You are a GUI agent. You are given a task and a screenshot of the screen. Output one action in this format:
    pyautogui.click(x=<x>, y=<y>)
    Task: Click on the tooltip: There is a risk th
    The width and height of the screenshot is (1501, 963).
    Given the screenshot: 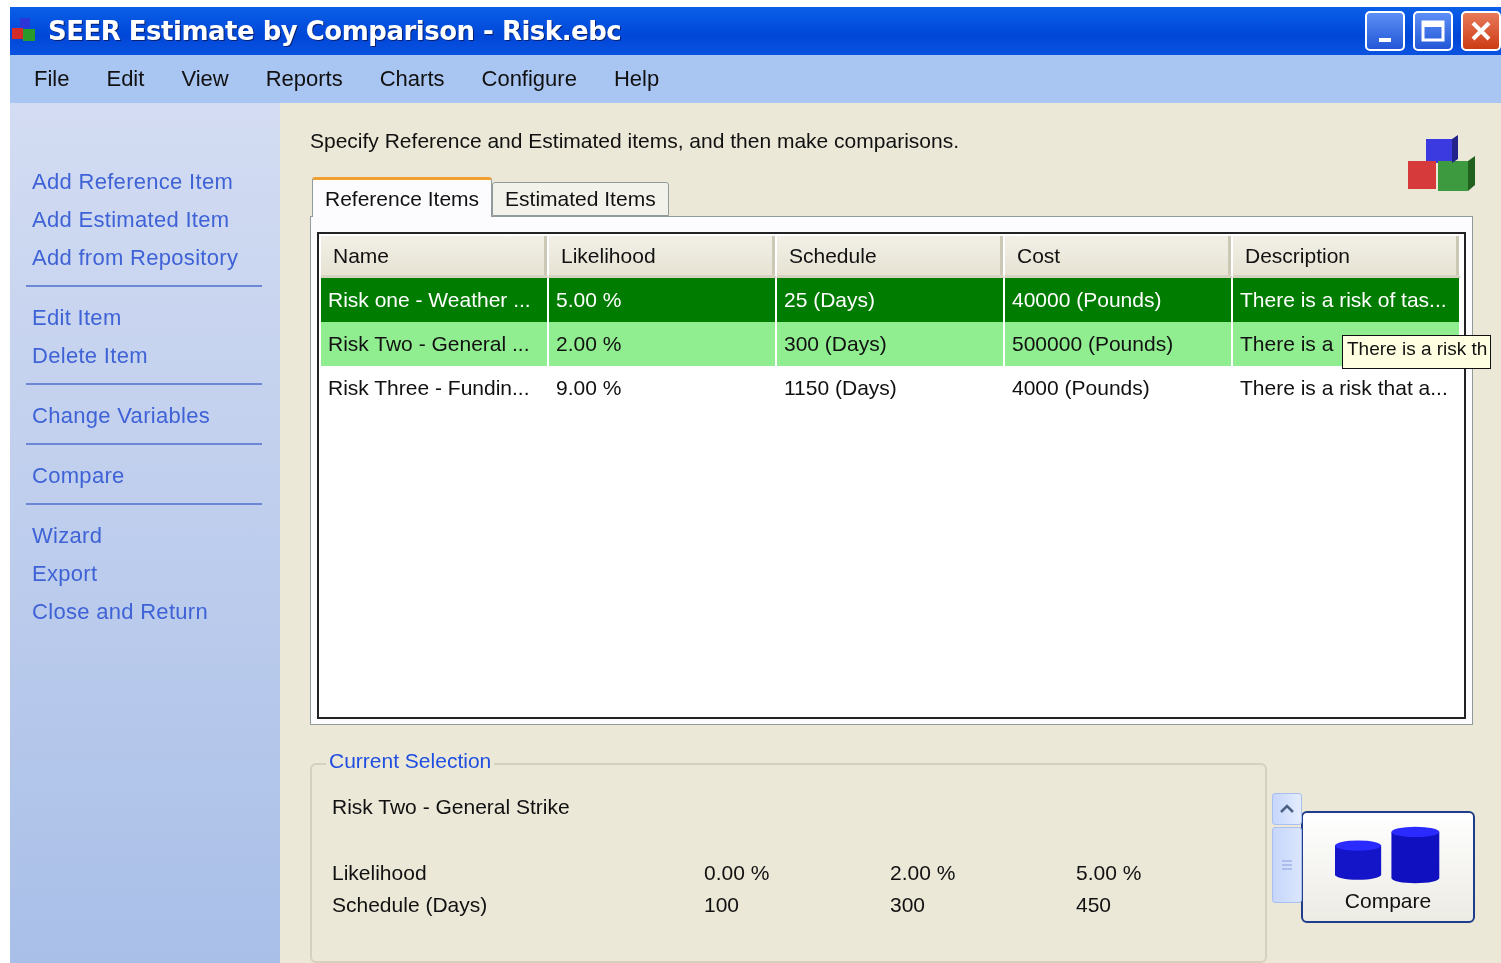 What is the action you would take?
    pyautogui.click(x=1416, y=352)
    